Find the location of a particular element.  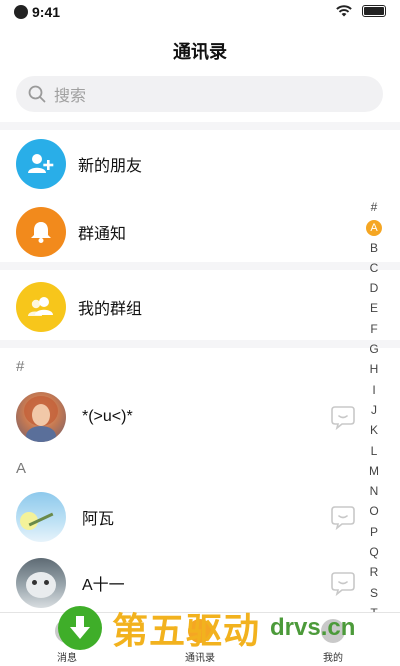

index-letter: B is located at coordinates (374, 248).